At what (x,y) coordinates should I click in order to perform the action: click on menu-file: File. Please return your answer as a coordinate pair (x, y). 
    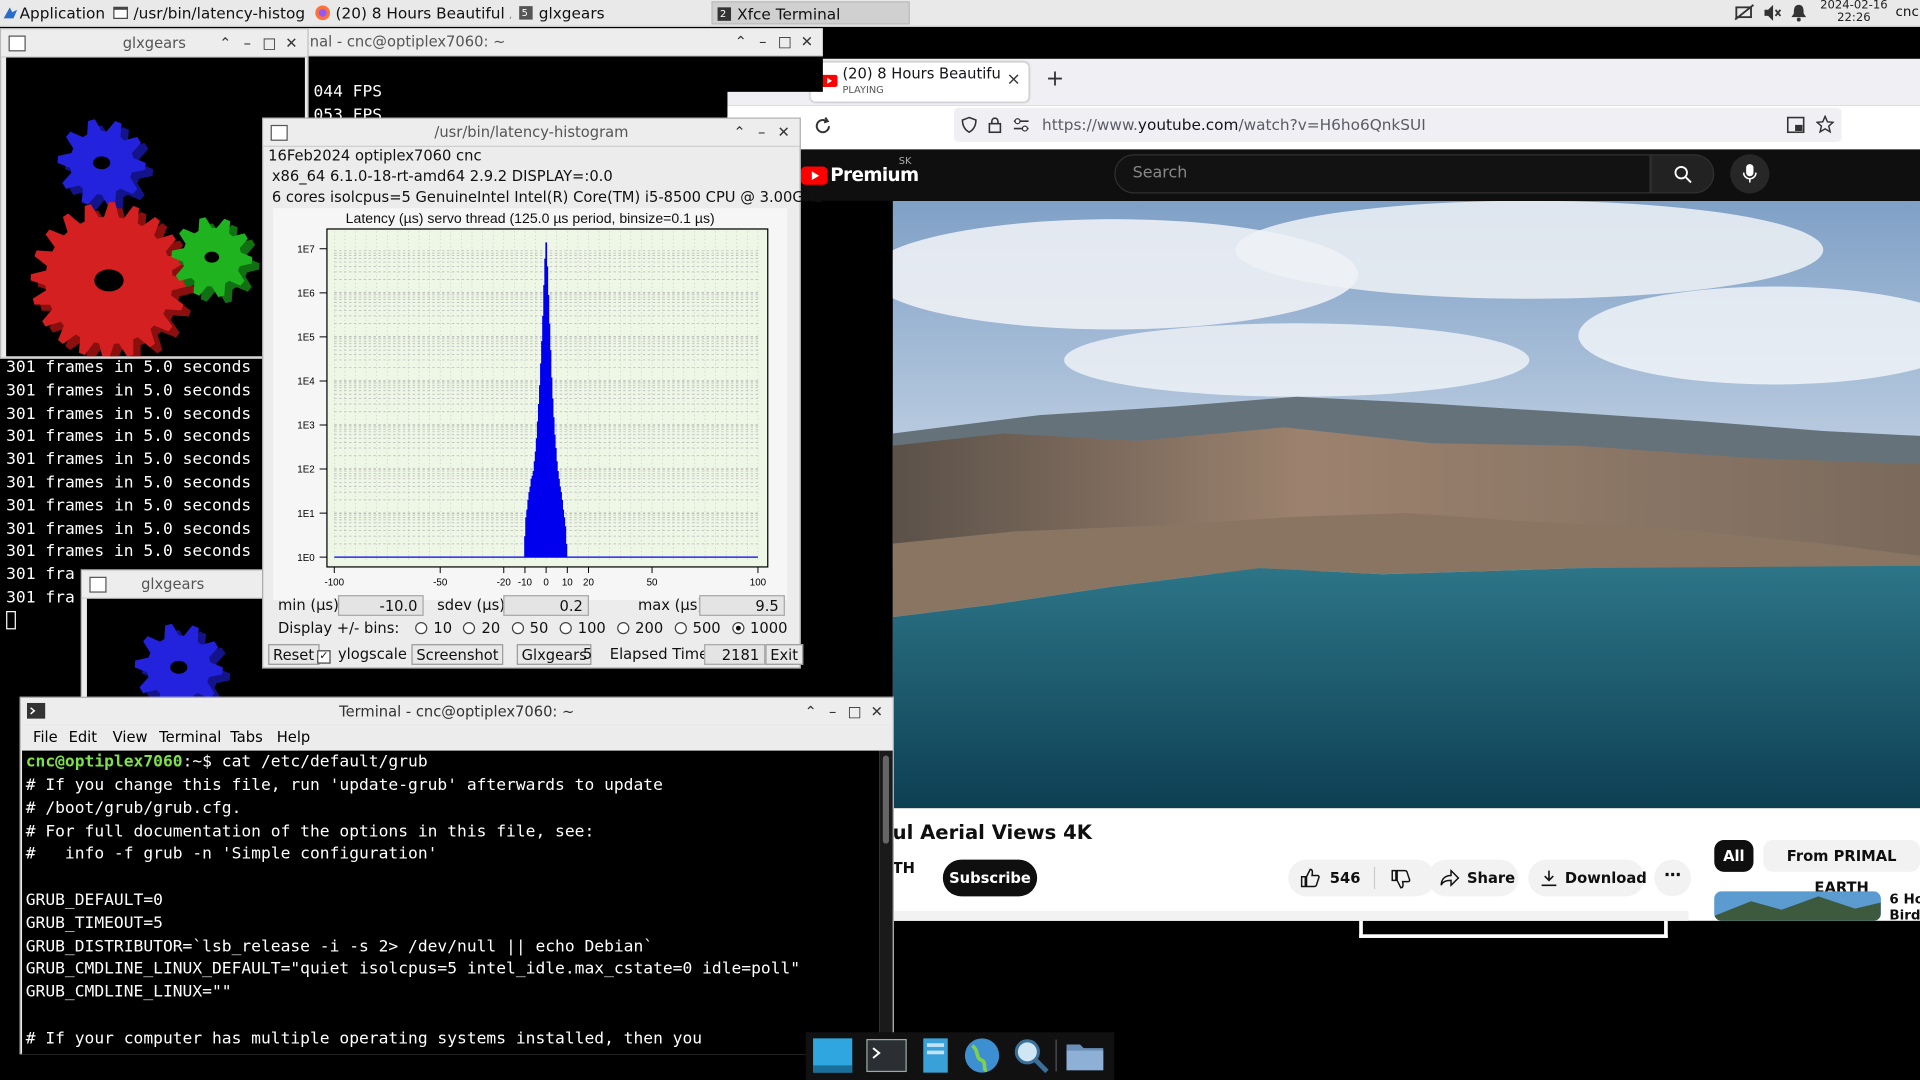
    Looking at the image, I should click on (45, 738).